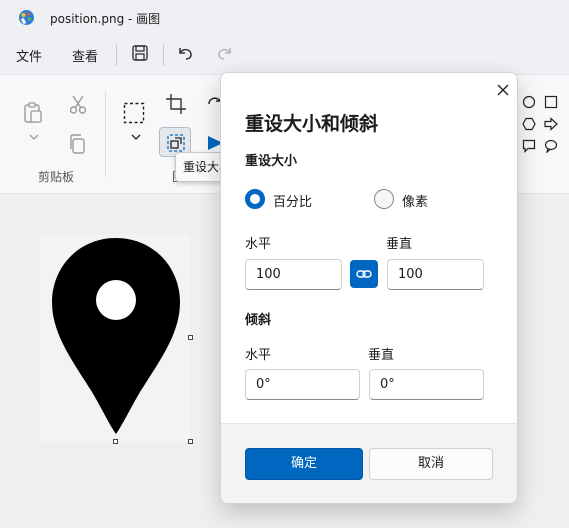 This screenshot has width=569, height=528. What do you see at coordinates (529, 102) in the screenshot?
I see `oval-shape-icon` at bounding box center [529, 102].